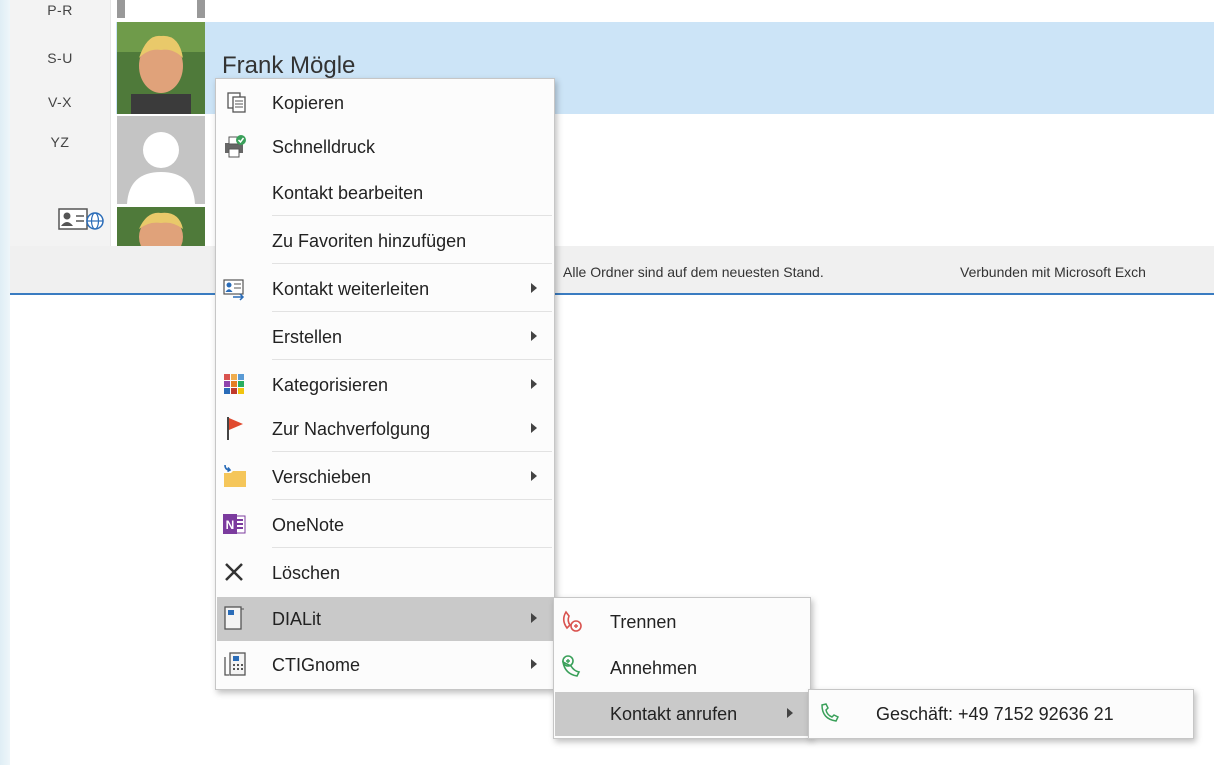 The width and height of the screenshot is (1214, 765). Describe the element at coordinates (1053, 272) in the screenshot. I see `status-connection: Verbunden mit Microsoft Exch` at that location.